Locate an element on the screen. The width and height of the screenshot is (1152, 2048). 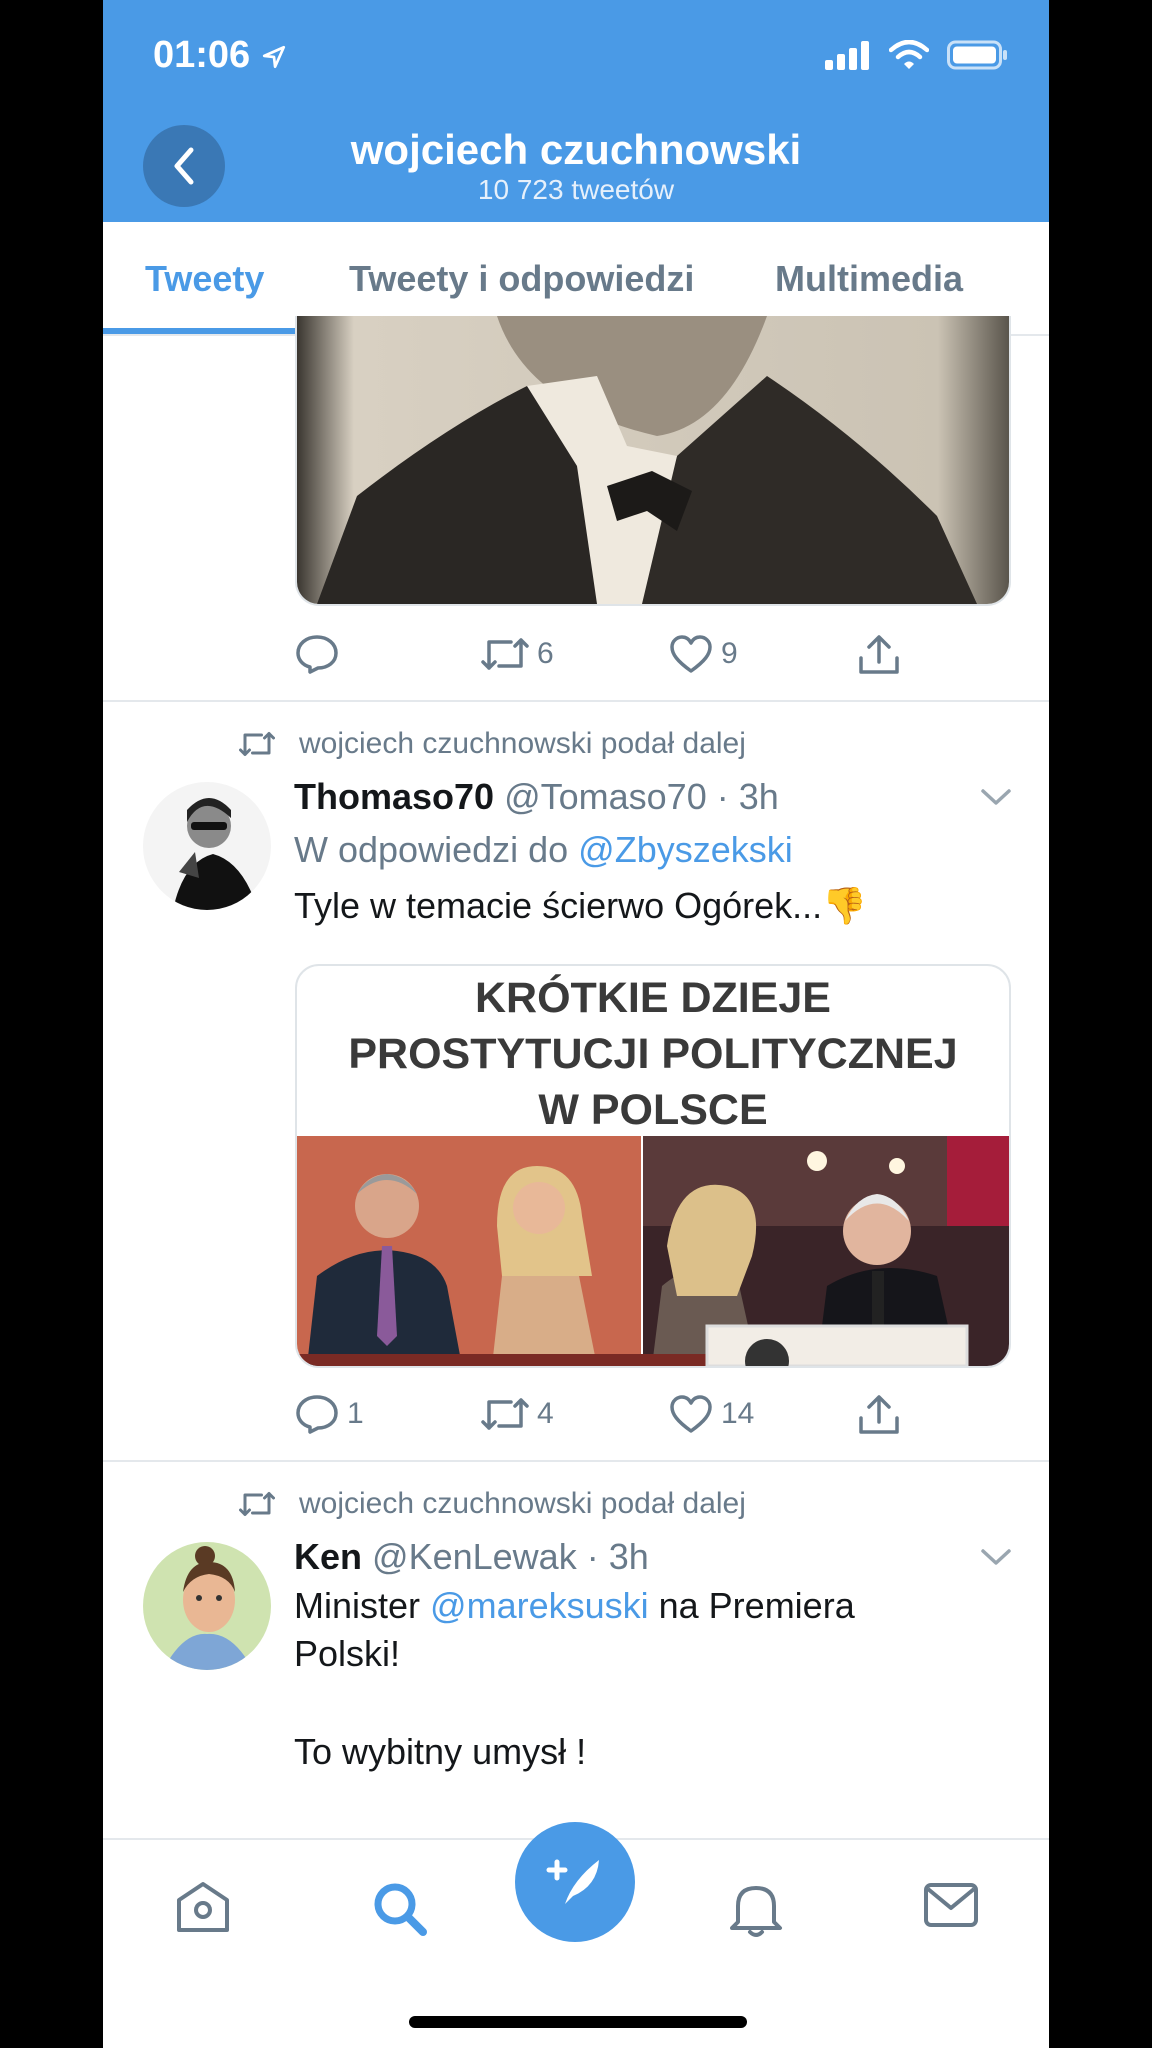
bottom-nav-bar is located at coordinates (576, 1935).